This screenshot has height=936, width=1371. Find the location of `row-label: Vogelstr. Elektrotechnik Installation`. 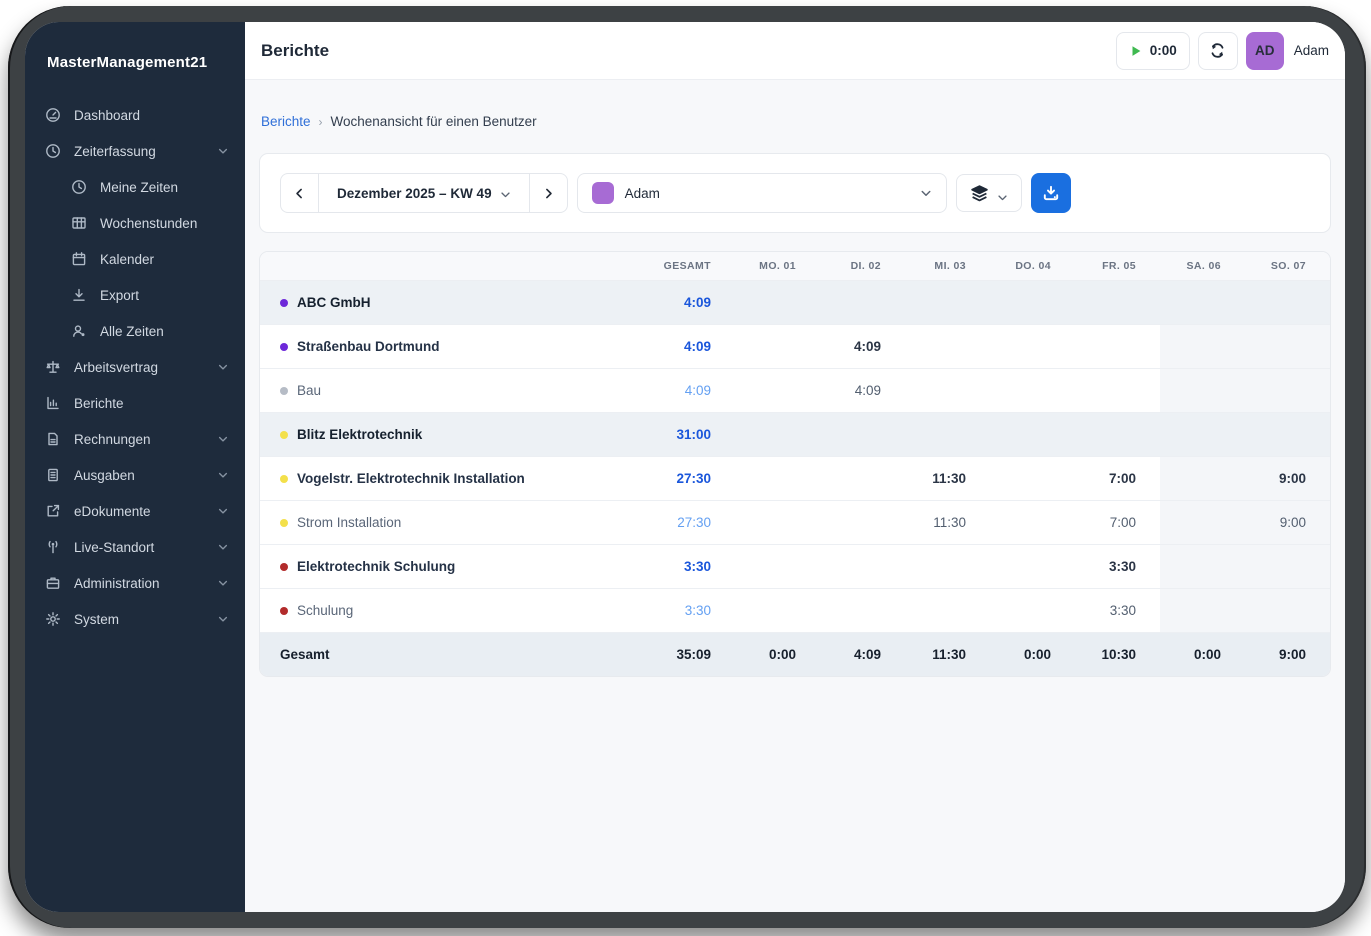

row-label: Vogelstr. Elektrotechnik Installation is located at coordinates (442, 478).